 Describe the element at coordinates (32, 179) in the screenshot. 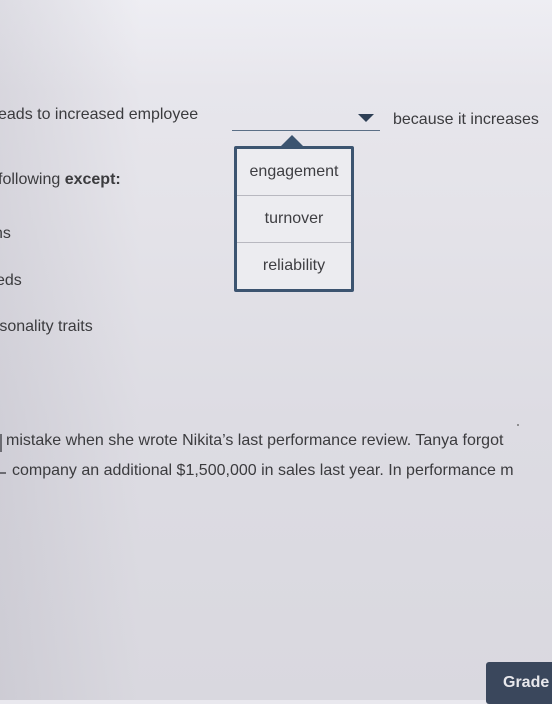

I see `question2-prompt-start: following` at that location.